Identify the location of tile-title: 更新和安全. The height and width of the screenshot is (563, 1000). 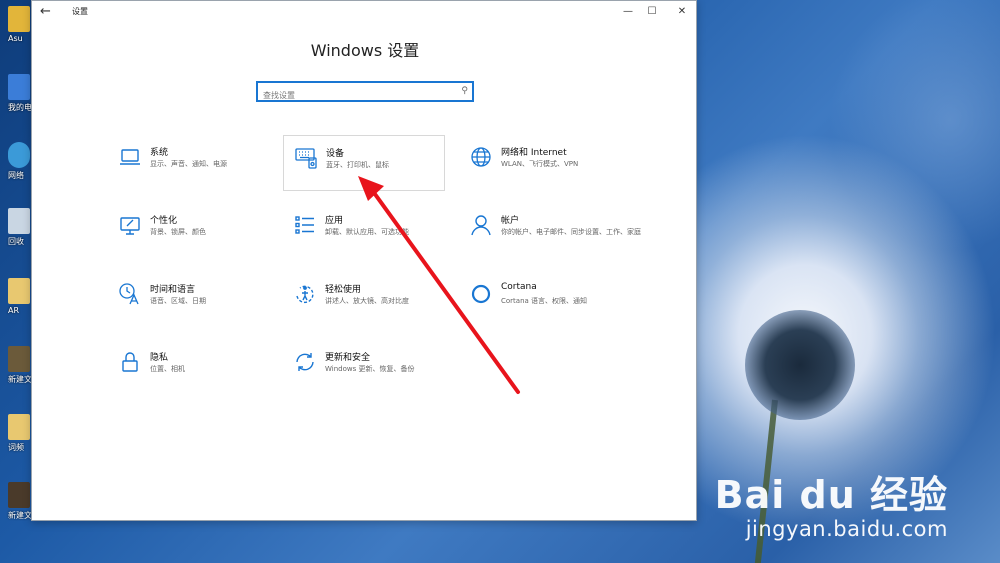
(348, 358).